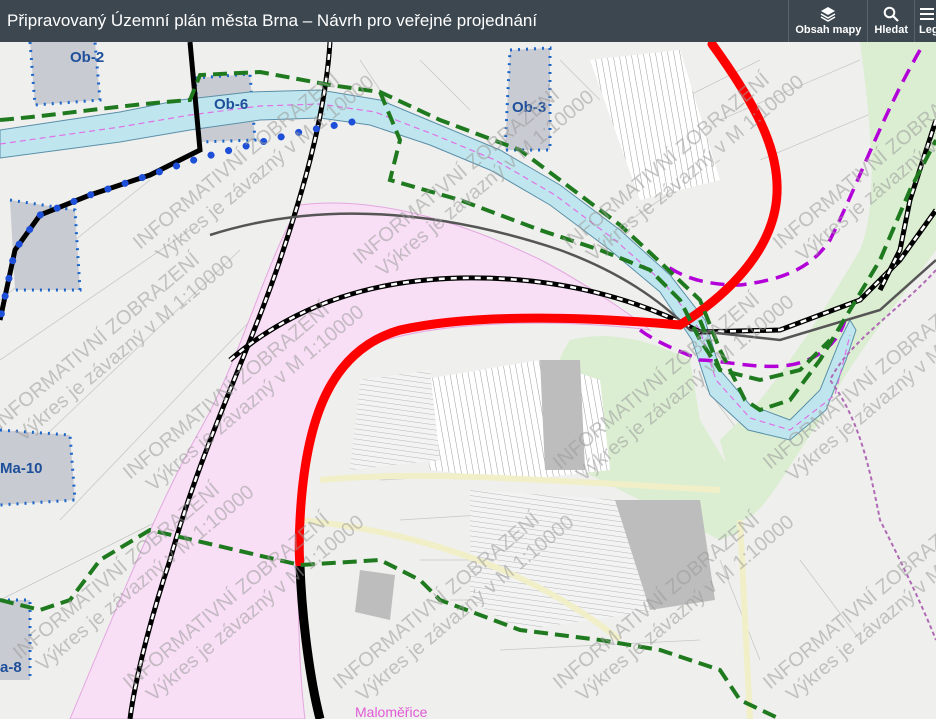 The height and width of the screenshot is (719, 936). I want to click on map-contents-label: Obsah mapy, so click(828, 30).